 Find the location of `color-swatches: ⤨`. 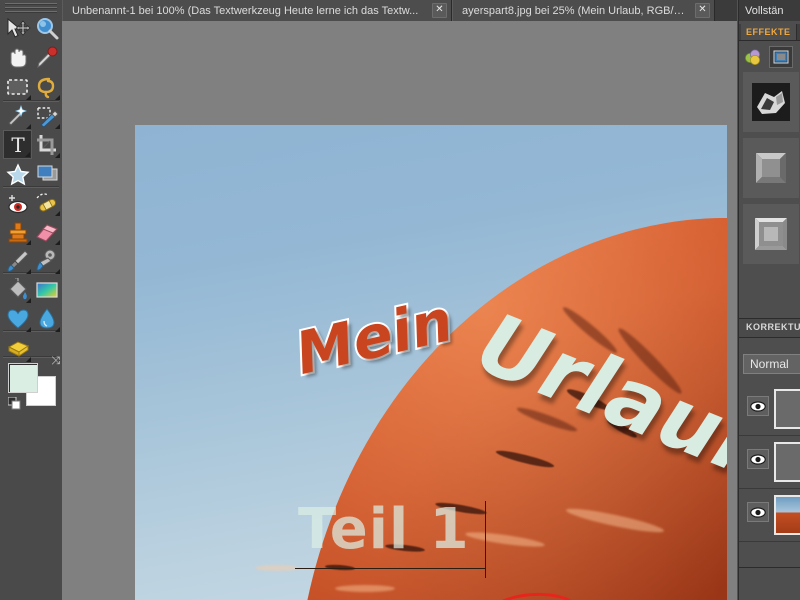

color-swatches: ⤨ is located at coordinates (33, 383).